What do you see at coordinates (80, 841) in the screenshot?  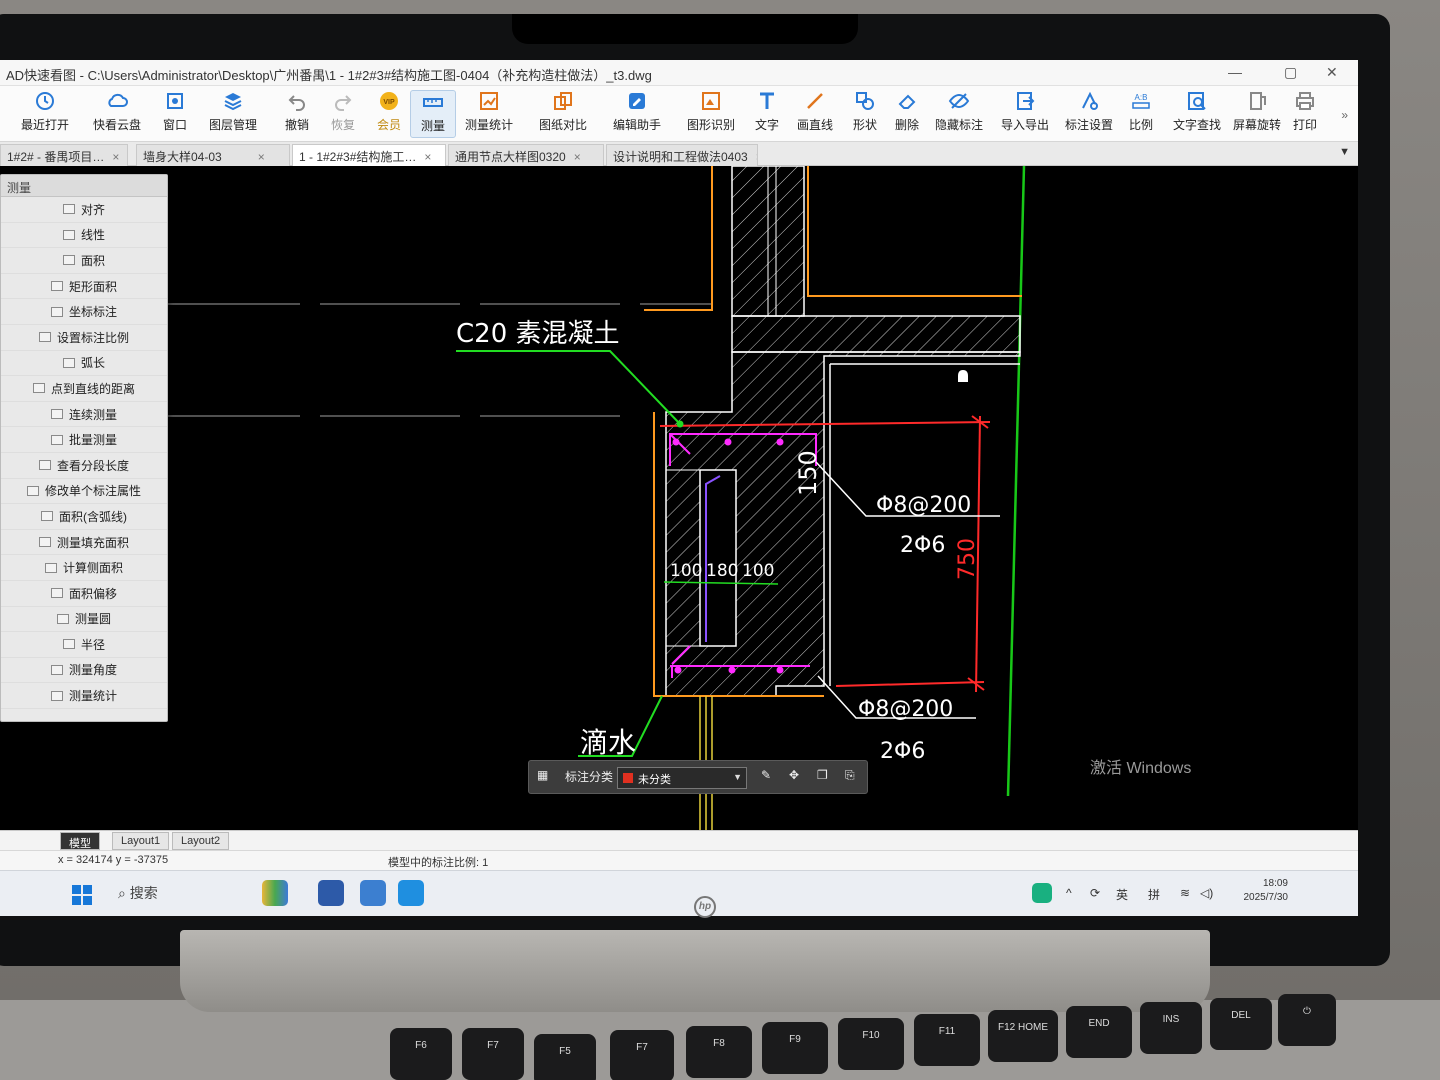 I see `tab-model: 模型` at bounding box center [80, 841].